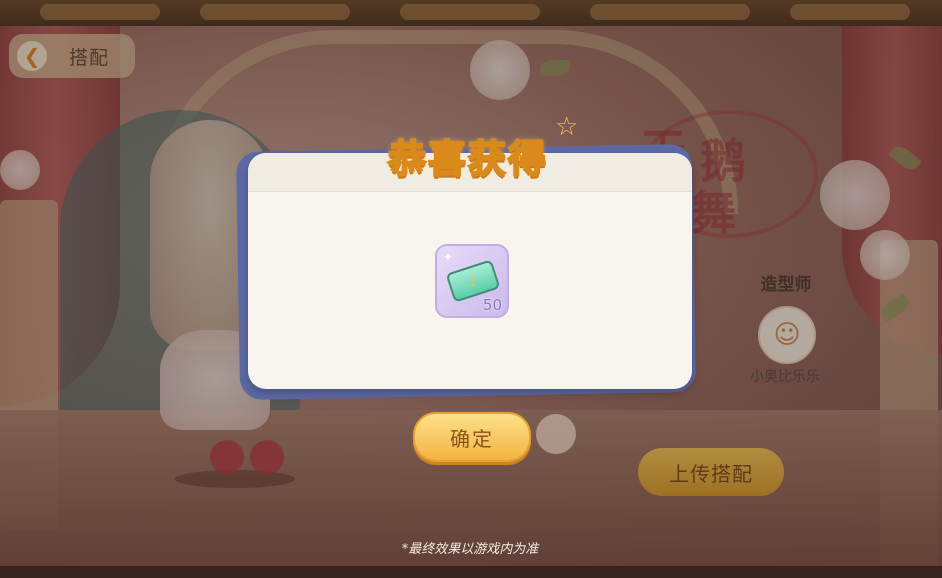 Image resolution: width=942 pixels, height=578 pixels. Describe the element at coordinates (467, 159) in the screenshot. I see `modal-title: 恭喜获得` at that location.